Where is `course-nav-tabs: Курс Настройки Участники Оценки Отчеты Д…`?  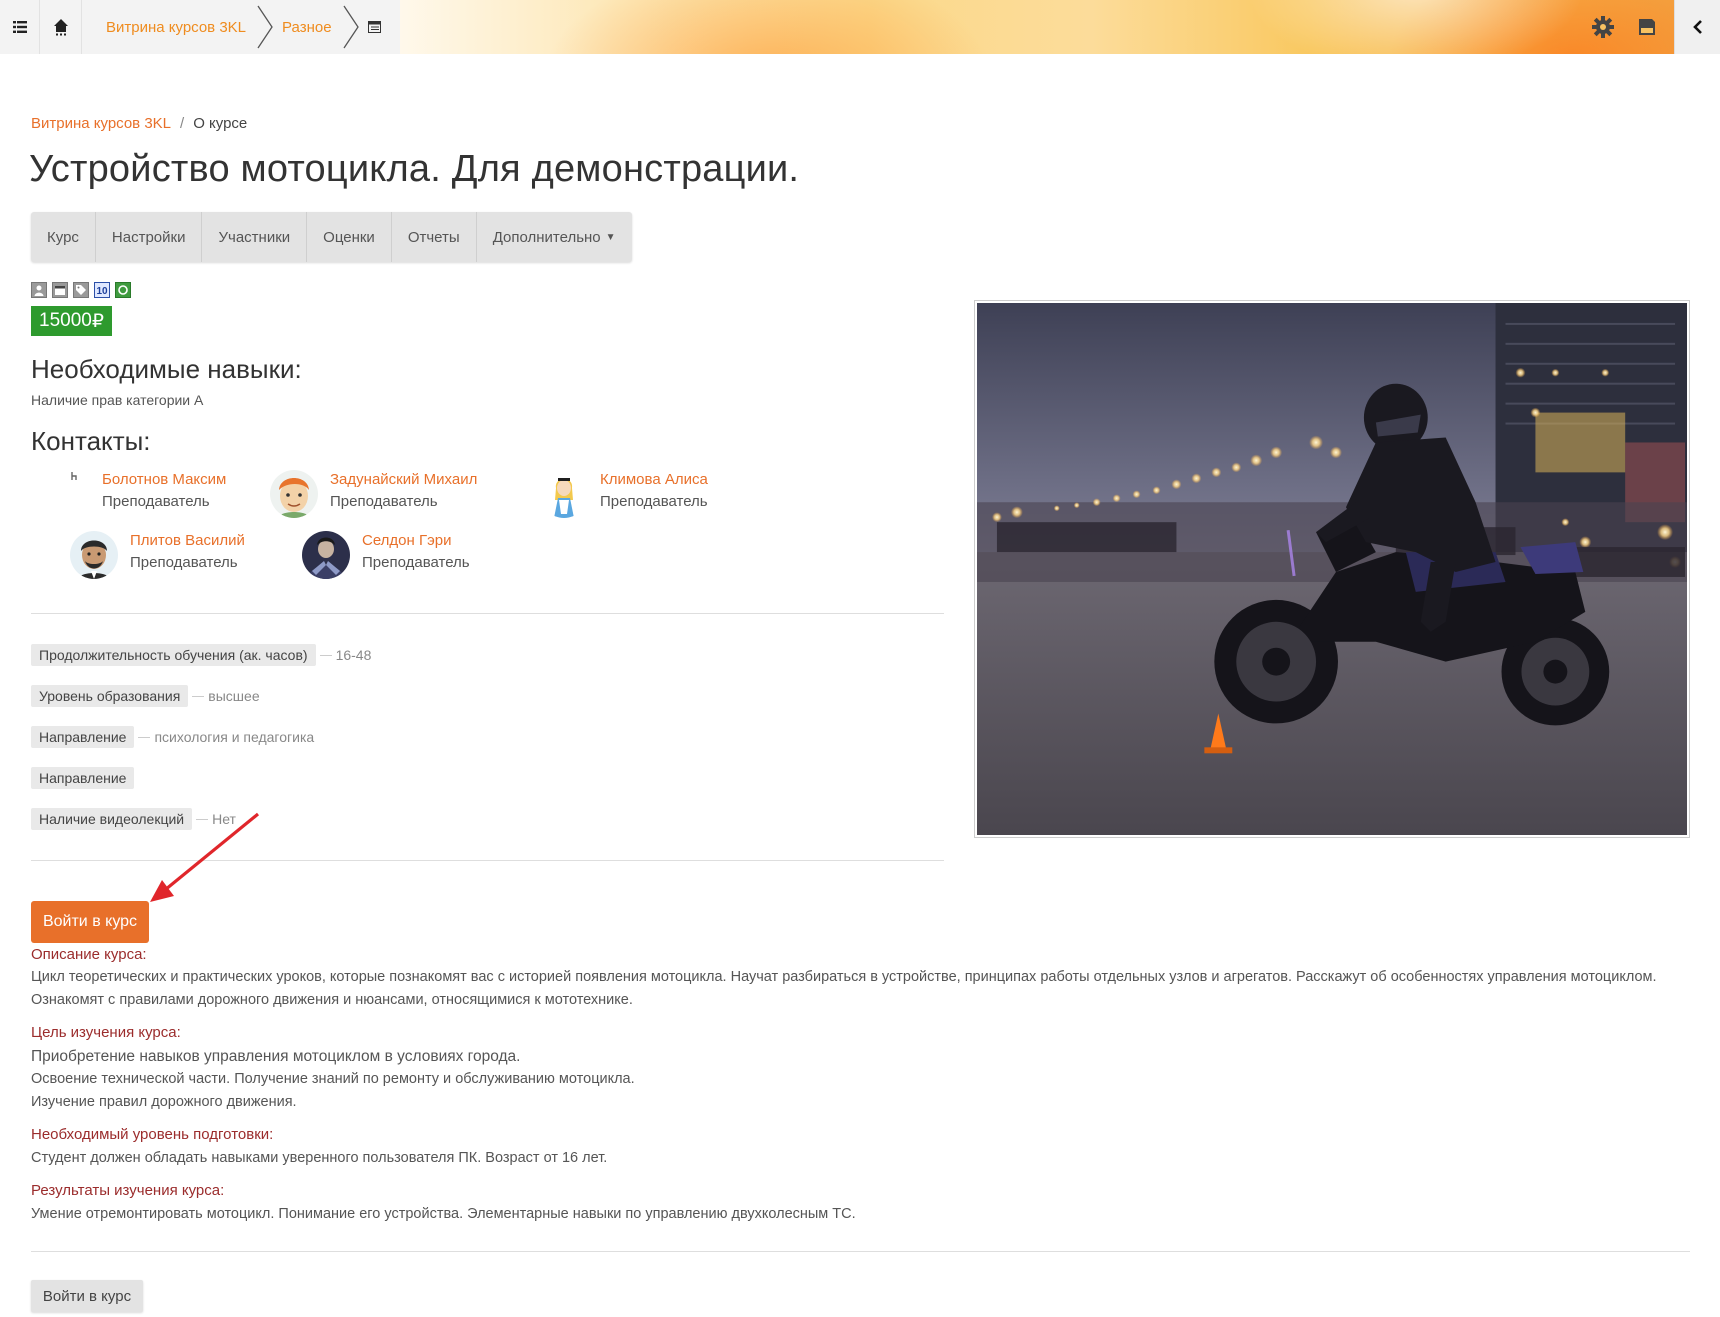 course-nav-tabs: Курс Настройки Участники Оценки Отчеты Д… is located at coordinates (331, 237).